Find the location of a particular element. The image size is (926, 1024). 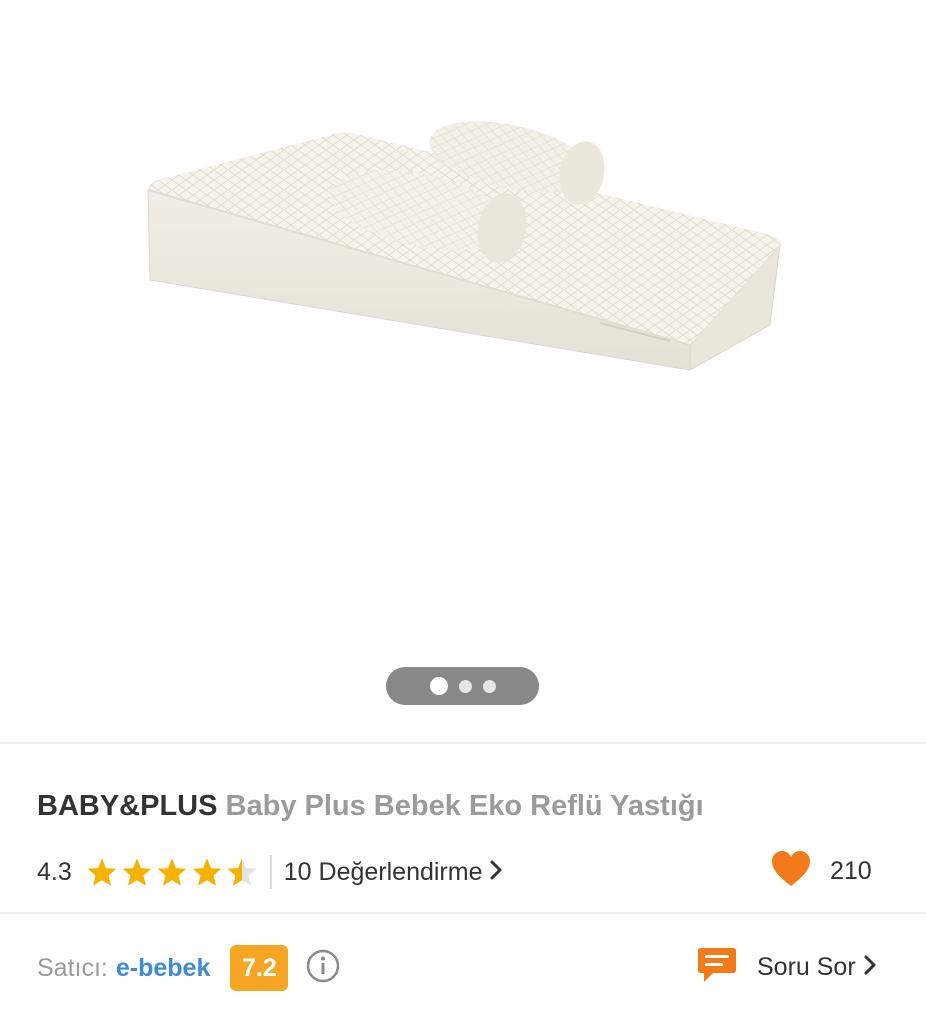

reviews-link: 10 Değerlendirme is located at coordinates (393, 872).